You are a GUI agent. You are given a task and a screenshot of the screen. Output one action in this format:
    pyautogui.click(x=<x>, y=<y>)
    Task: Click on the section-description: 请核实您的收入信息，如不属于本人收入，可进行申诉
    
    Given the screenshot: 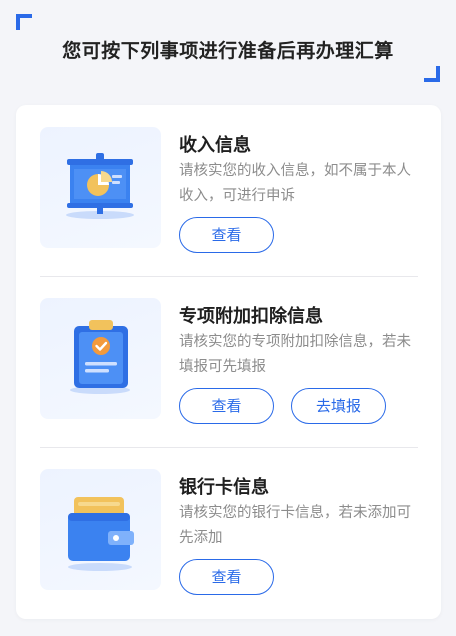 What is the action you would take?
    pyautogui.click(x=295, y=183)
    